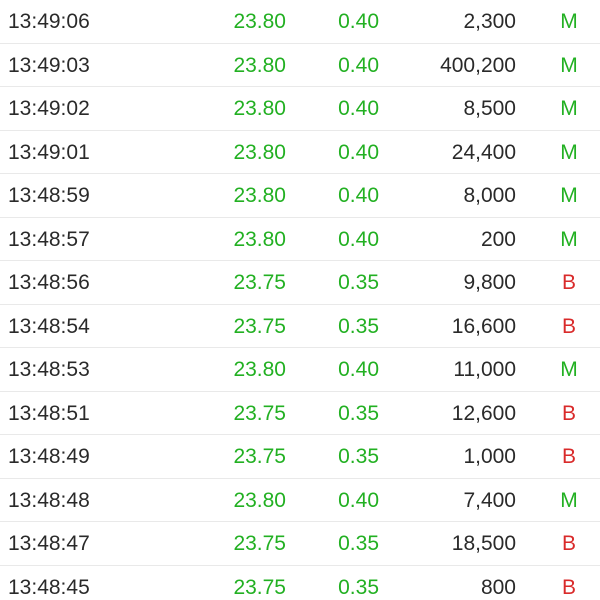  Describe the element at coordinates (49, 543) in the screenshot. I see `trade-time: 13:48:47` at that location.